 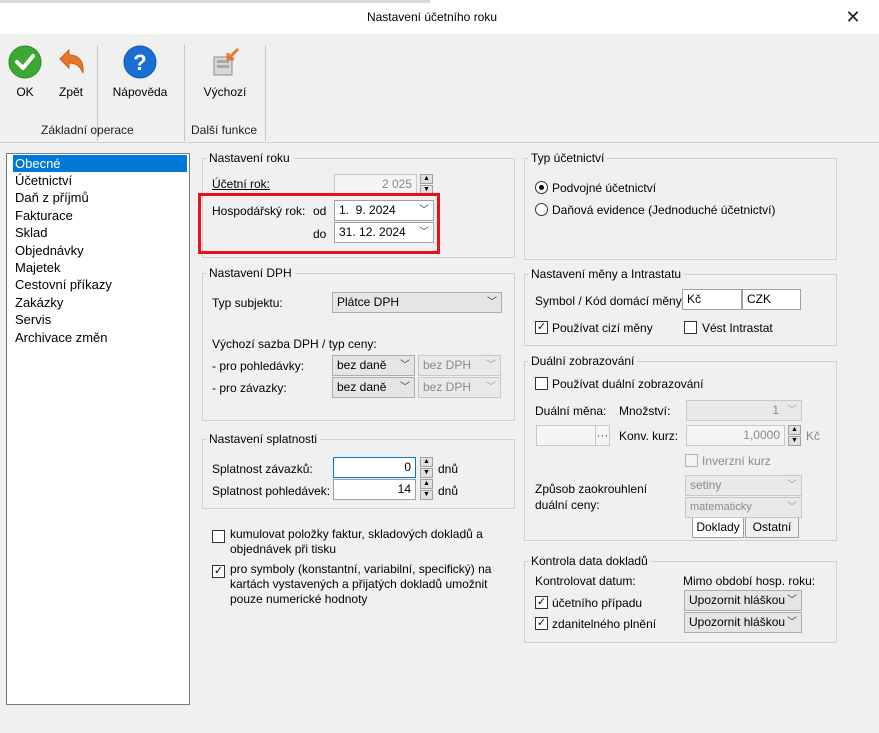 What do you see at coordinates (30, 232) in the screenshot?
I see `sidebar-item-sklad: Sklad` at bounding box center [30, 232].